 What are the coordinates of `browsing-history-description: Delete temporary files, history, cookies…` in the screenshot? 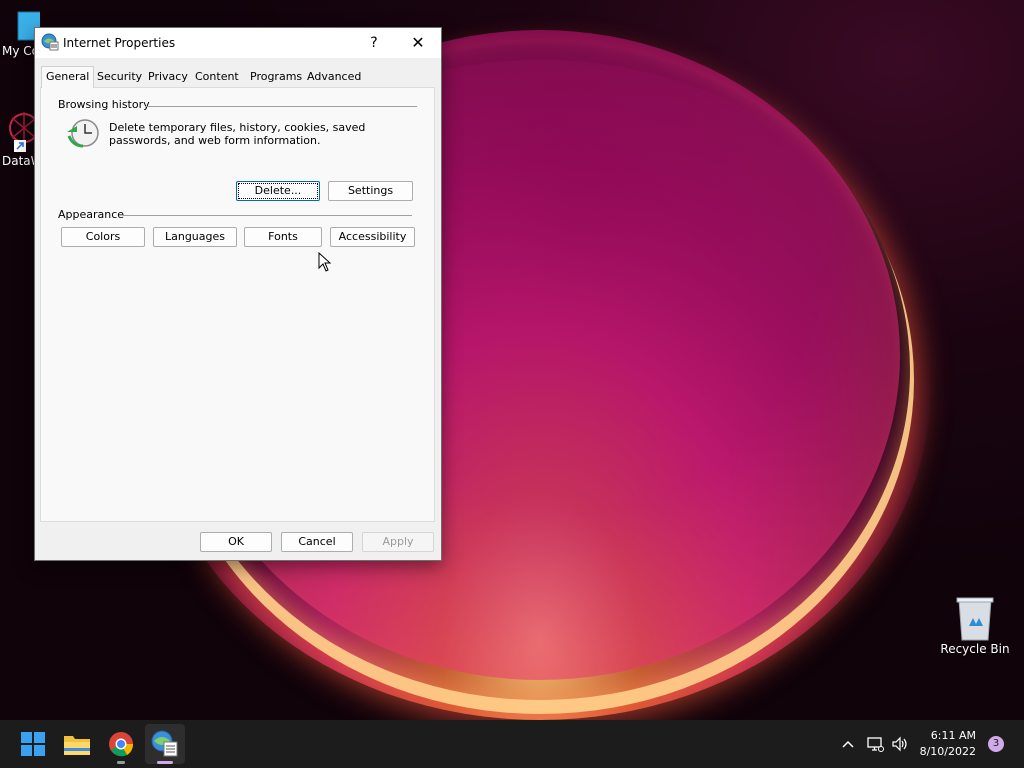 It's located at (237, 134).